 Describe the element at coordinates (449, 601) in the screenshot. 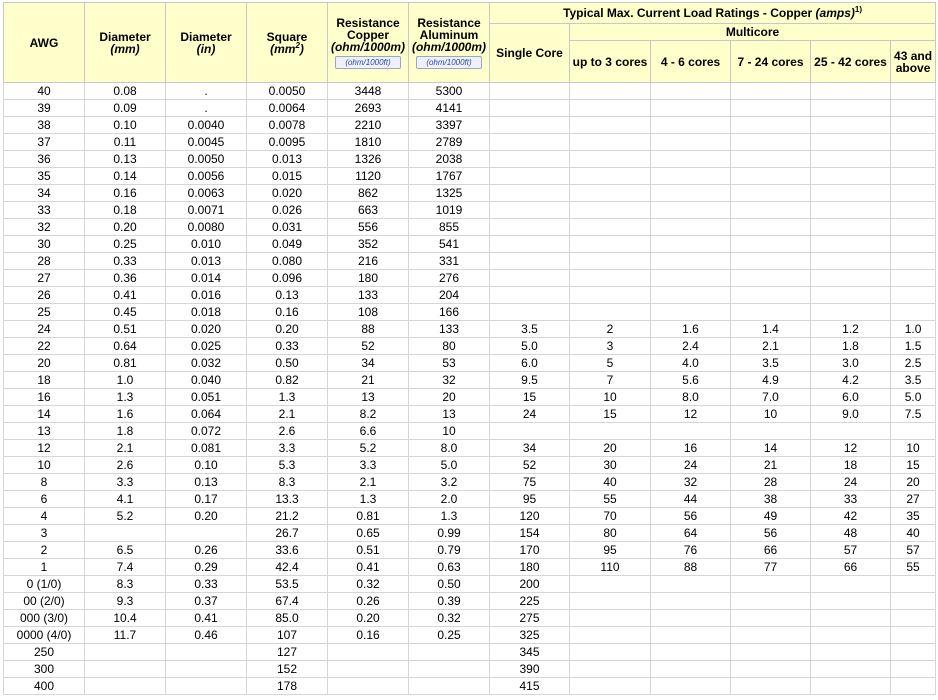

I see `cell-resistance-aluminum: 0.39` at that location.